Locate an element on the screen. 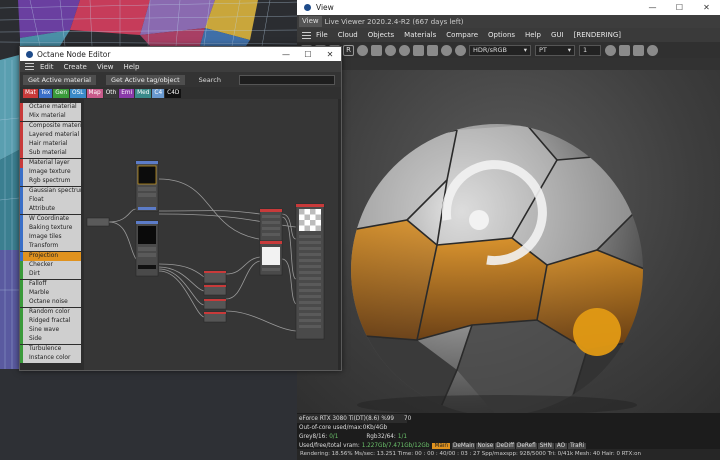  node-blend is located at coordinates (98, 222).